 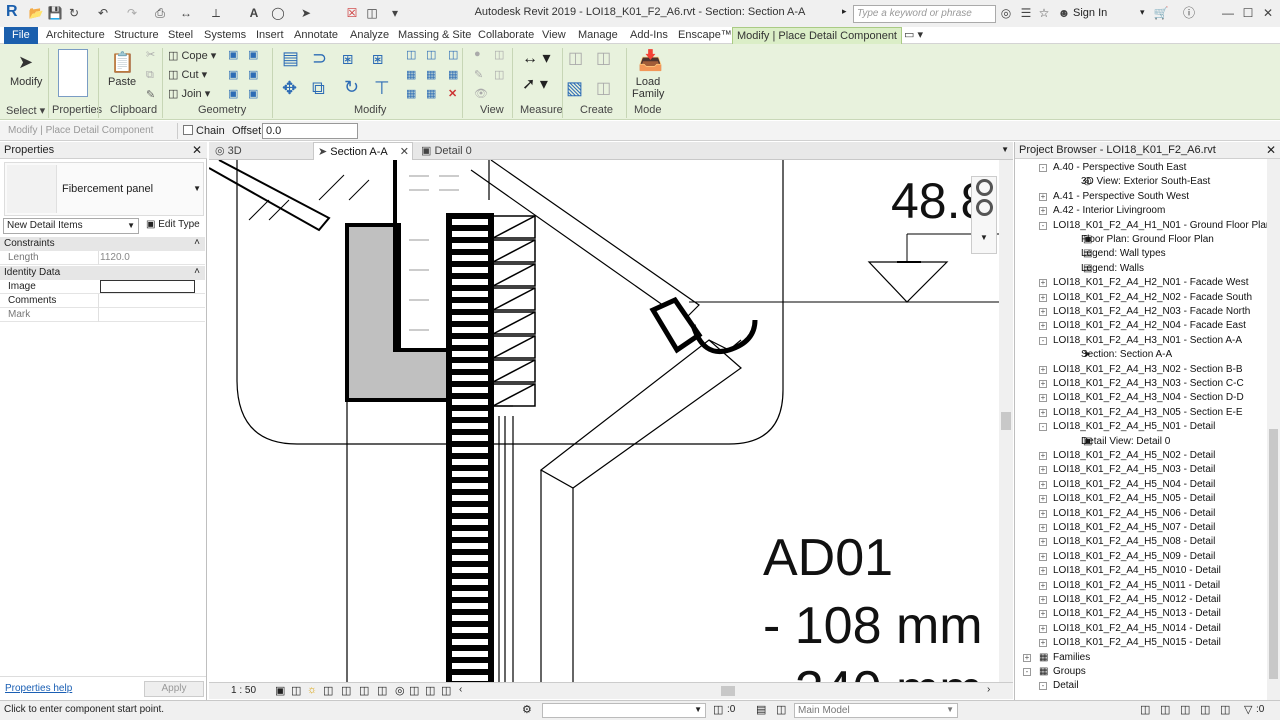 What do you see at coordinates (1134, 470) in the screenshot?
I see `browser-item: LOI18_K01_F2_A4_H5_N03 - Detail` at bounding box center [1134, 470].